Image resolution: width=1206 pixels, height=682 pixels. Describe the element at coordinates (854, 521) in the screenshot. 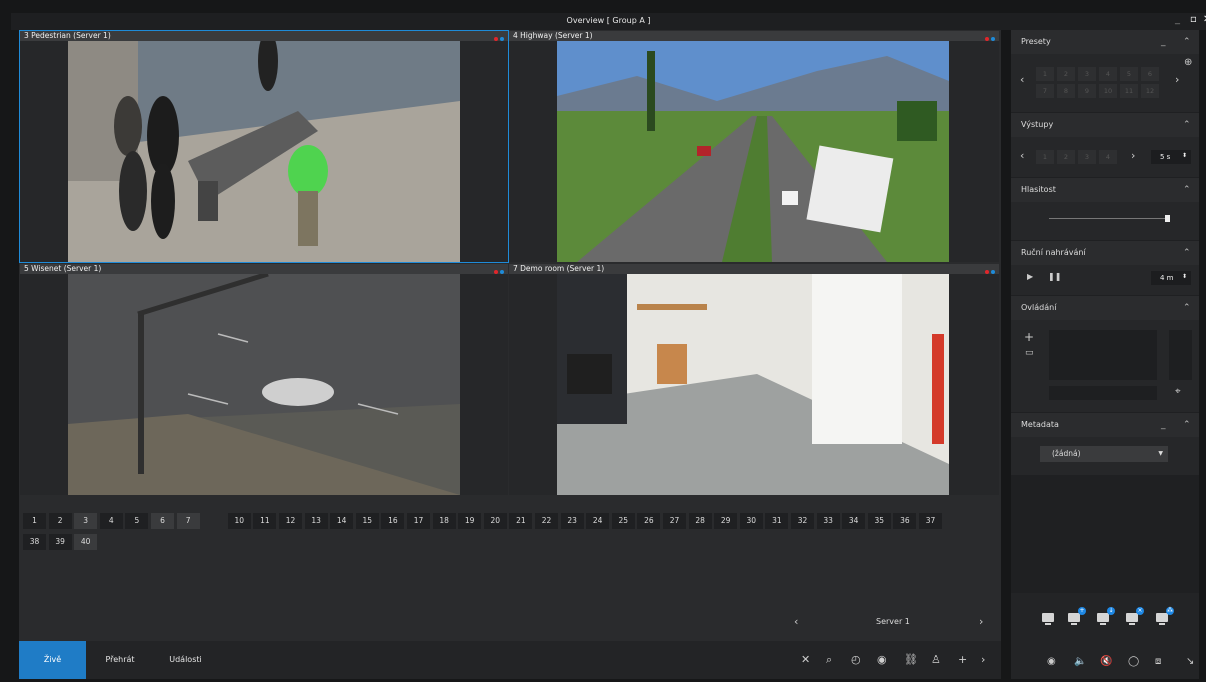

I see `layout-button: 34` at that location.